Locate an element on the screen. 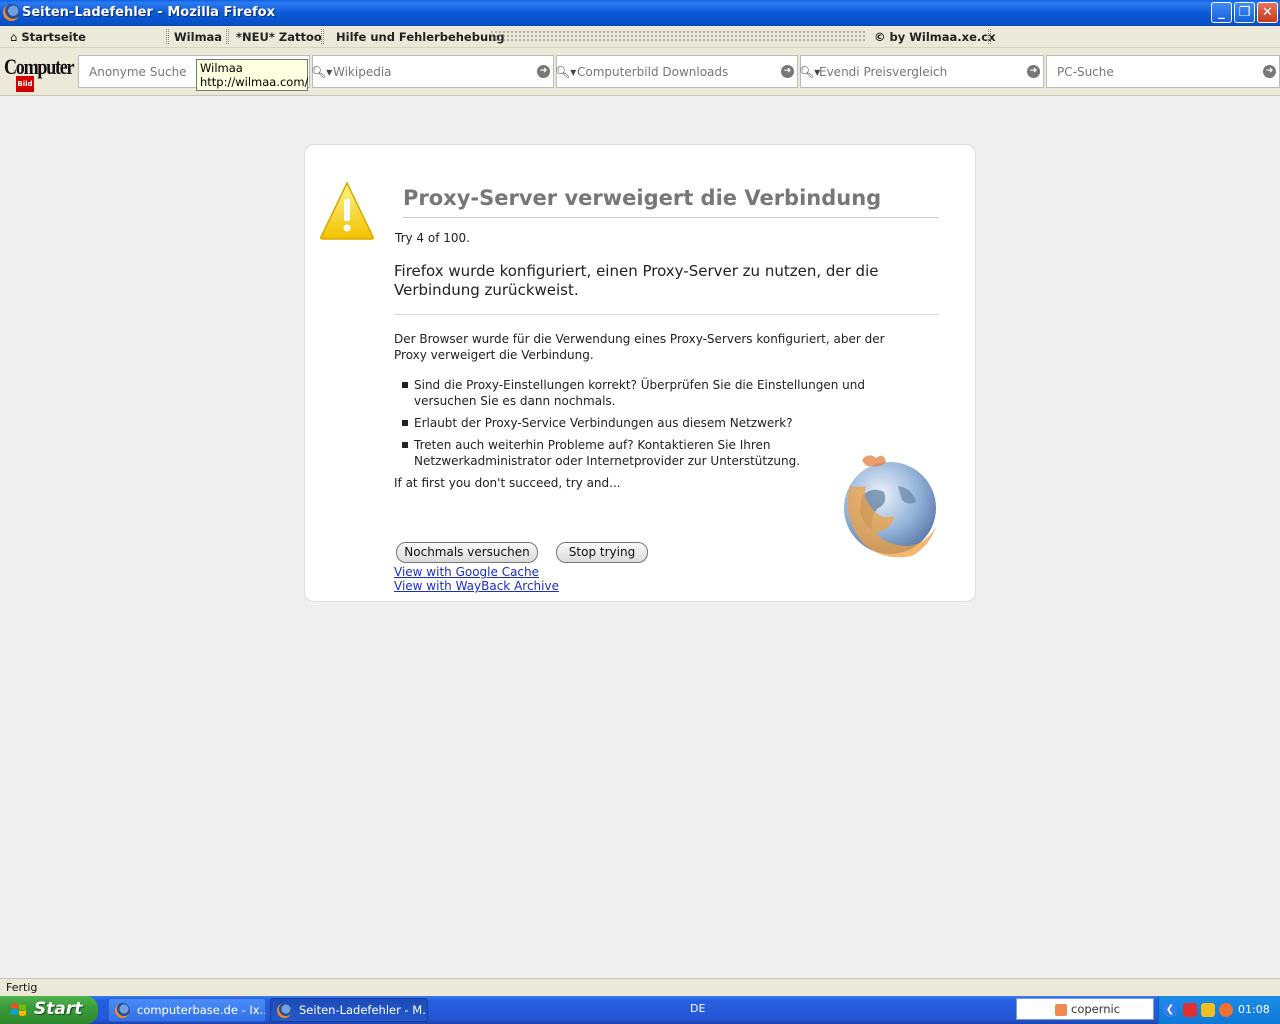 This screenshot has width=1280, height=1024. divider is located at coordinates (666, 314).